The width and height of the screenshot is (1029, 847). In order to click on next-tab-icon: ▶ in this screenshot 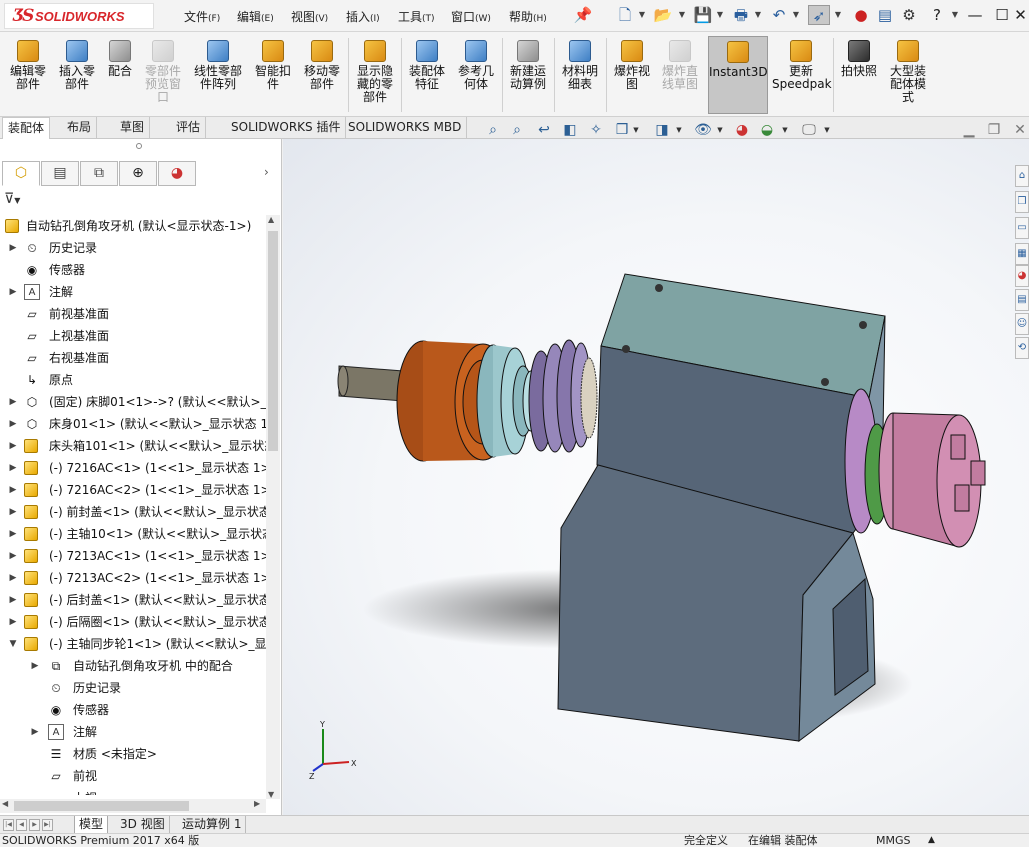, I will do `click(34, 825)`.